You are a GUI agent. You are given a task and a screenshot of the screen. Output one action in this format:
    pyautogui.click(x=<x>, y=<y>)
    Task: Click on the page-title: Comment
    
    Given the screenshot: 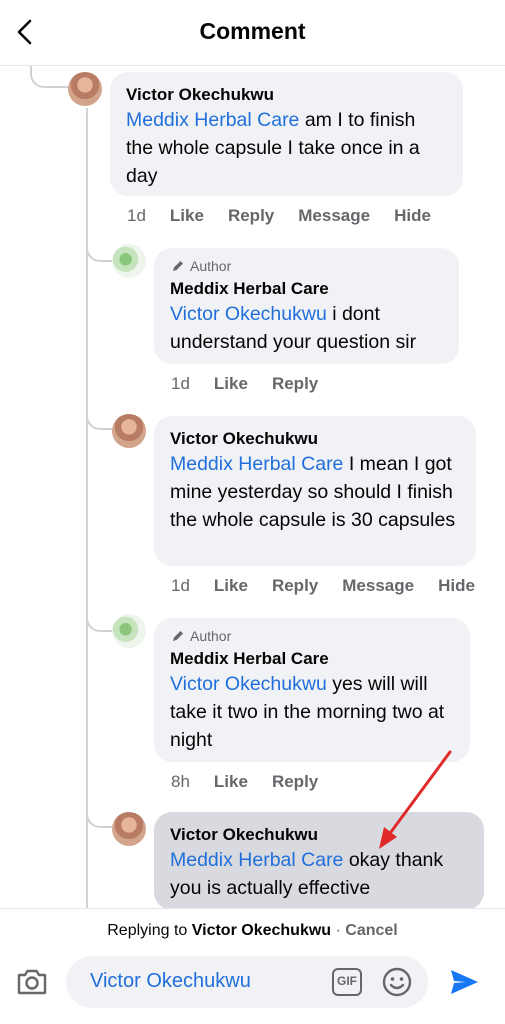 What is the action you would take?
    pyautogui.click(x=252, y=31)
    